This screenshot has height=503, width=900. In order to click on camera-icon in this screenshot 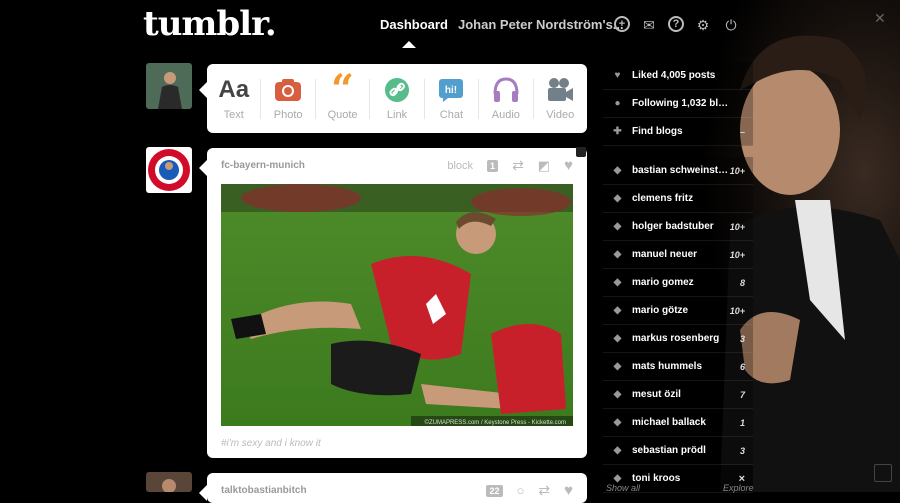, I will do `click(288, 90)`.